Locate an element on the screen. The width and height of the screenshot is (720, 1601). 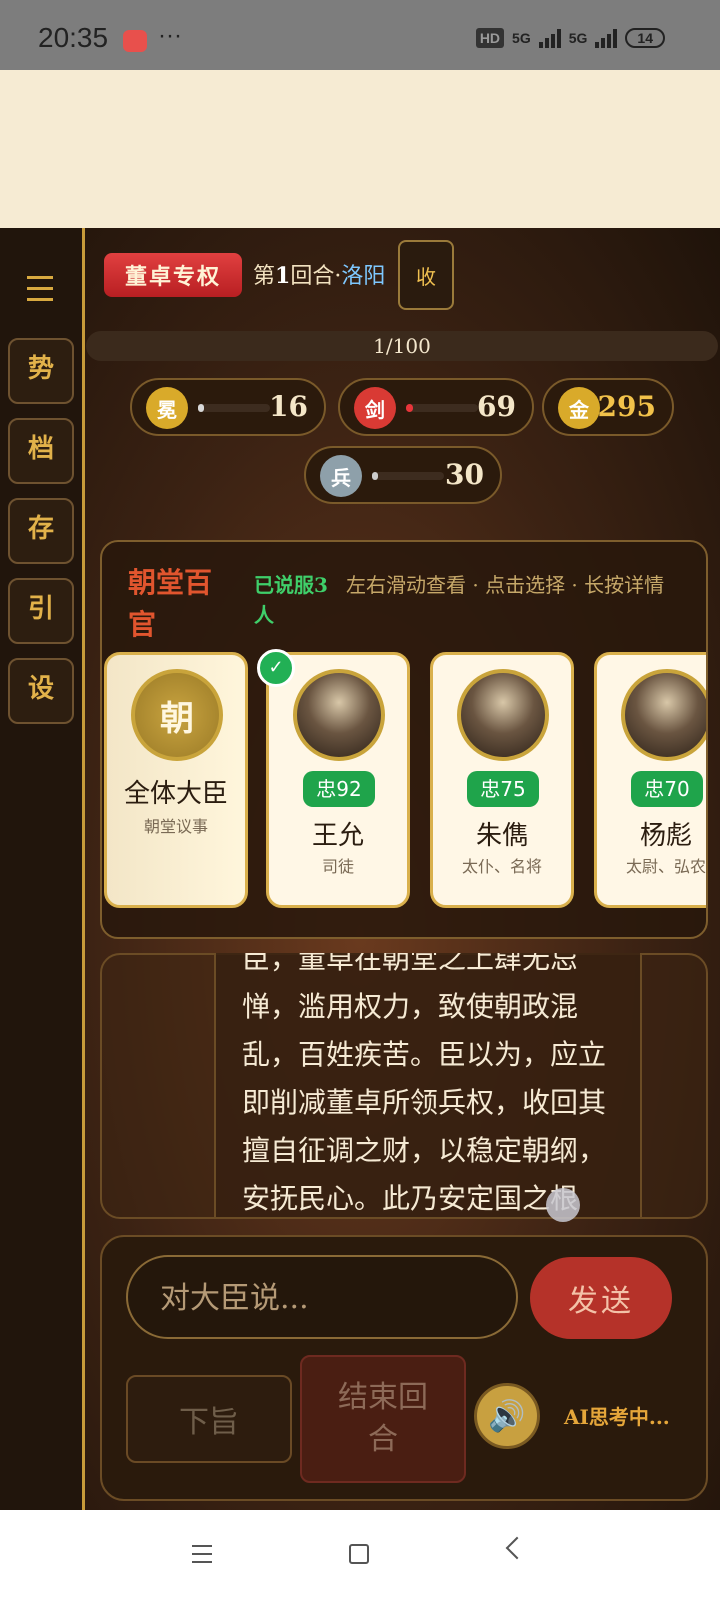
round-indicator: 第1回合·洛阳 is located at coordinates (319, 274).